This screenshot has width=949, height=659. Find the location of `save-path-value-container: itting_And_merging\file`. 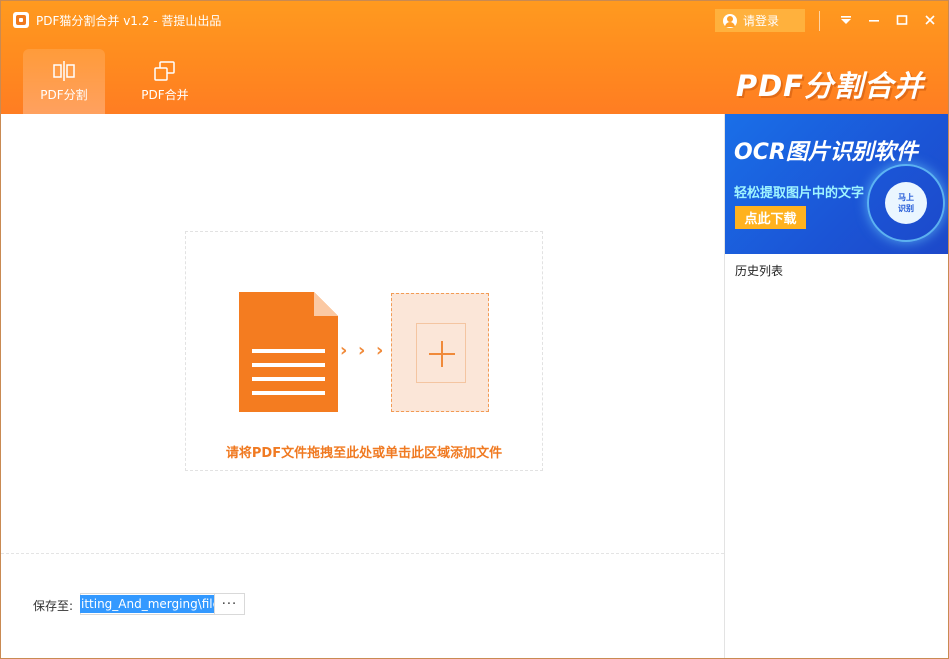

save-path-value-container: itting_And_merging\file is located at coordinates (147, 604).